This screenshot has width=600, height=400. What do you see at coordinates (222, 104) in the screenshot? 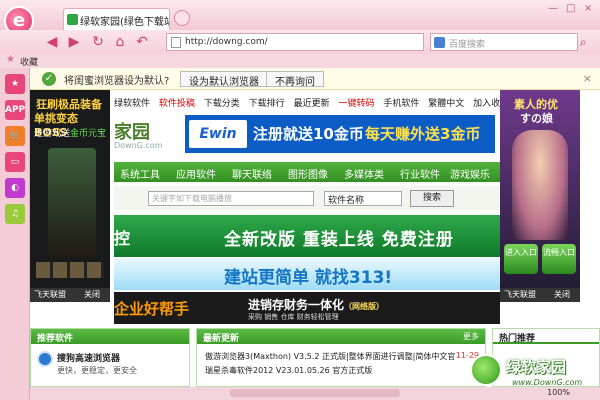
I see `top-link: 下载分类` at bounding box center [222, 104].